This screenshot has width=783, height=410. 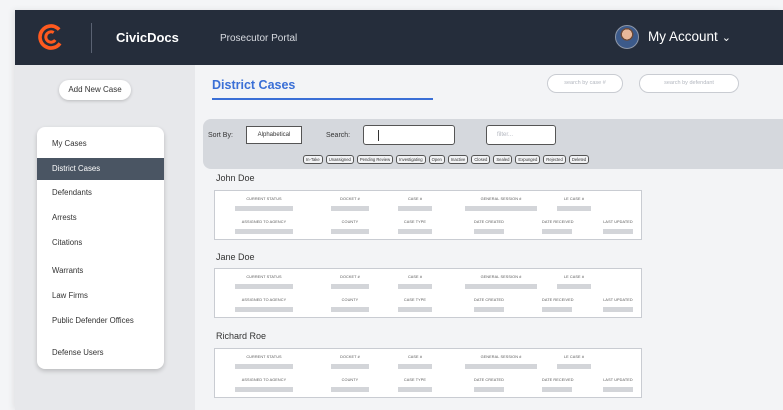 I want to click on field-label-date-created: Date created, so click(x=489, y=380).